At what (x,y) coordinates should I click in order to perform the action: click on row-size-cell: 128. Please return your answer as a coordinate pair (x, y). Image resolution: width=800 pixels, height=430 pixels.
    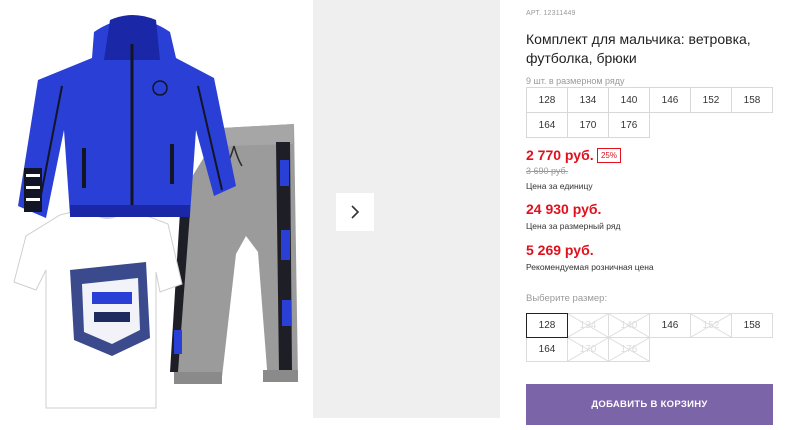
    Looking at the image, I should click on (547, 100).